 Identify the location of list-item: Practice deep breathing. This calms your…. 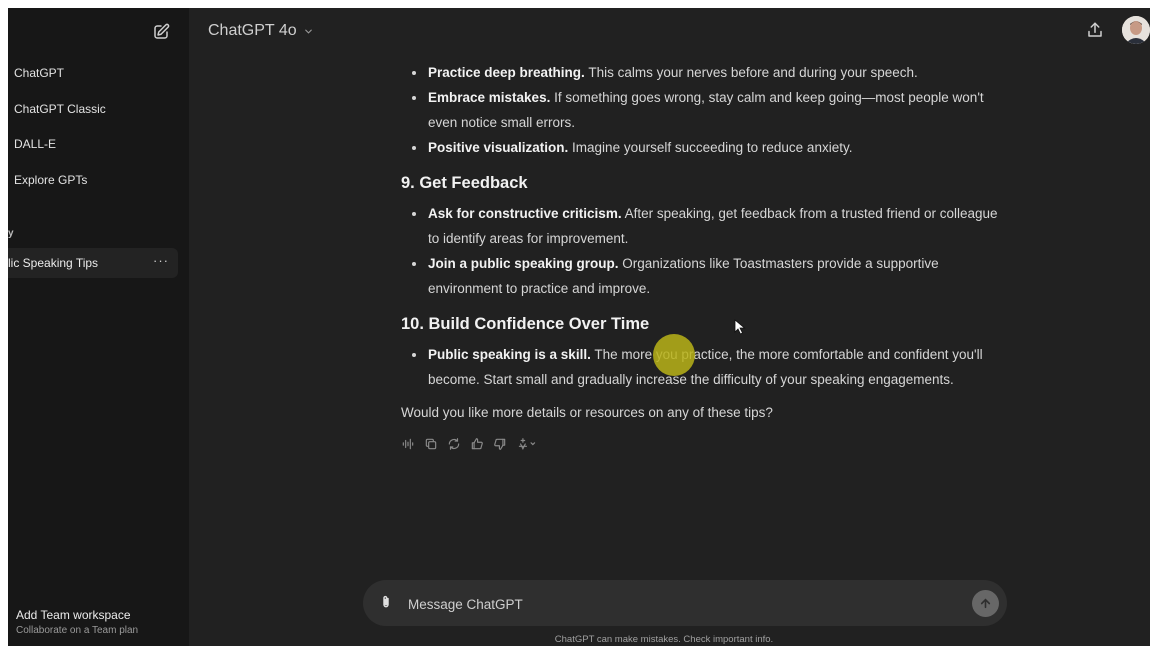
(701, 72).